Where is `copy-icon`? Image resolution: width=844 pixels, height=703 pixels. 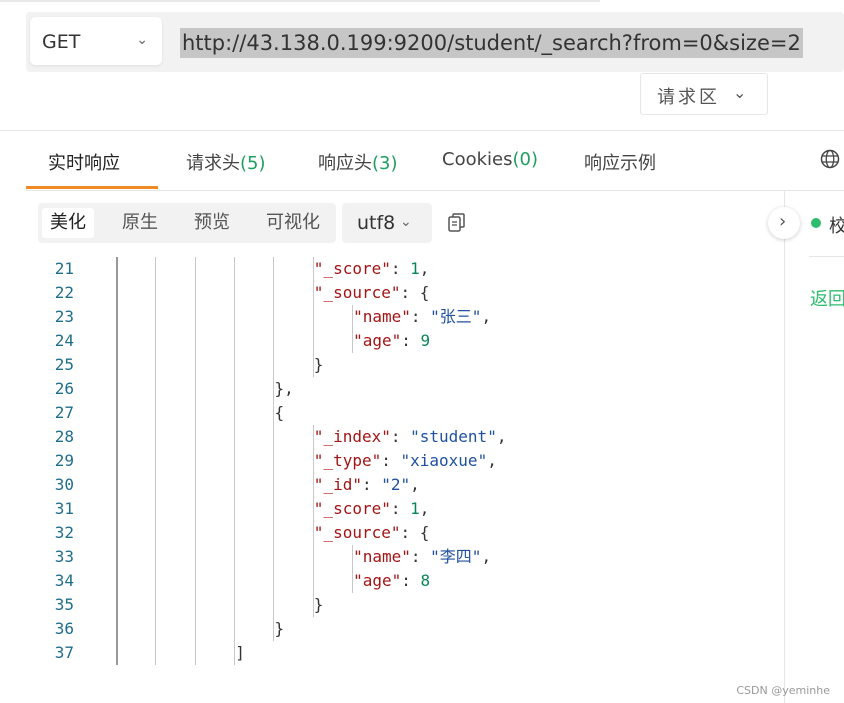
copy-icon is located at coordinates (456, 223).